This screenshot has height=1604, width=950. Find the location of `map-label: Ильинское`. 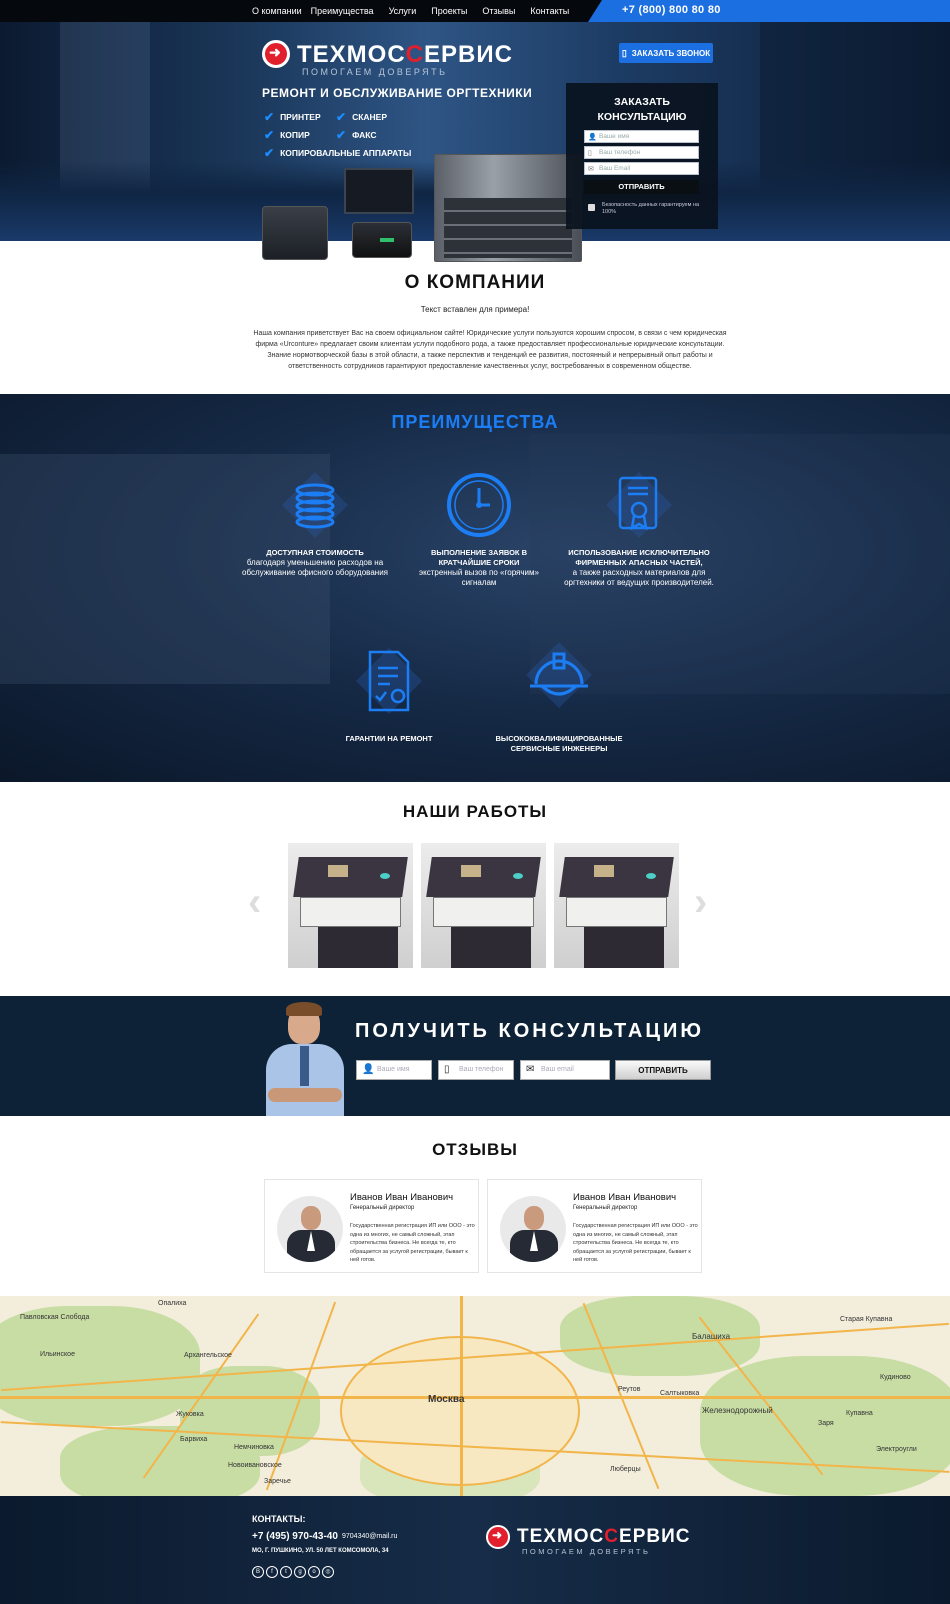

map-label: Ильинское is located at coordinates (57, 1354).